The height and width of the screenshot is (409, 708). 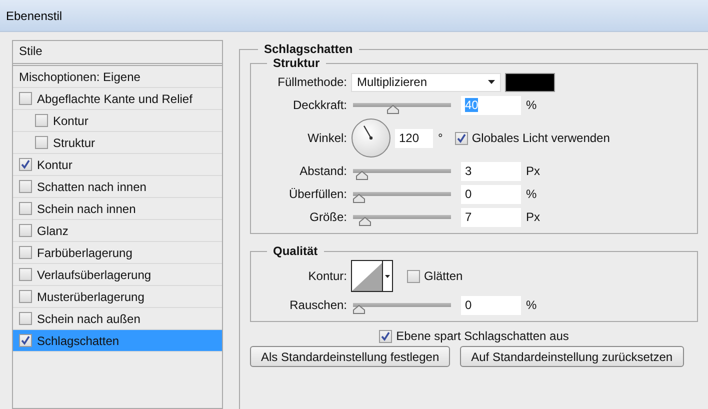 I want to click on angle-dial, so click(x=371, y=138).